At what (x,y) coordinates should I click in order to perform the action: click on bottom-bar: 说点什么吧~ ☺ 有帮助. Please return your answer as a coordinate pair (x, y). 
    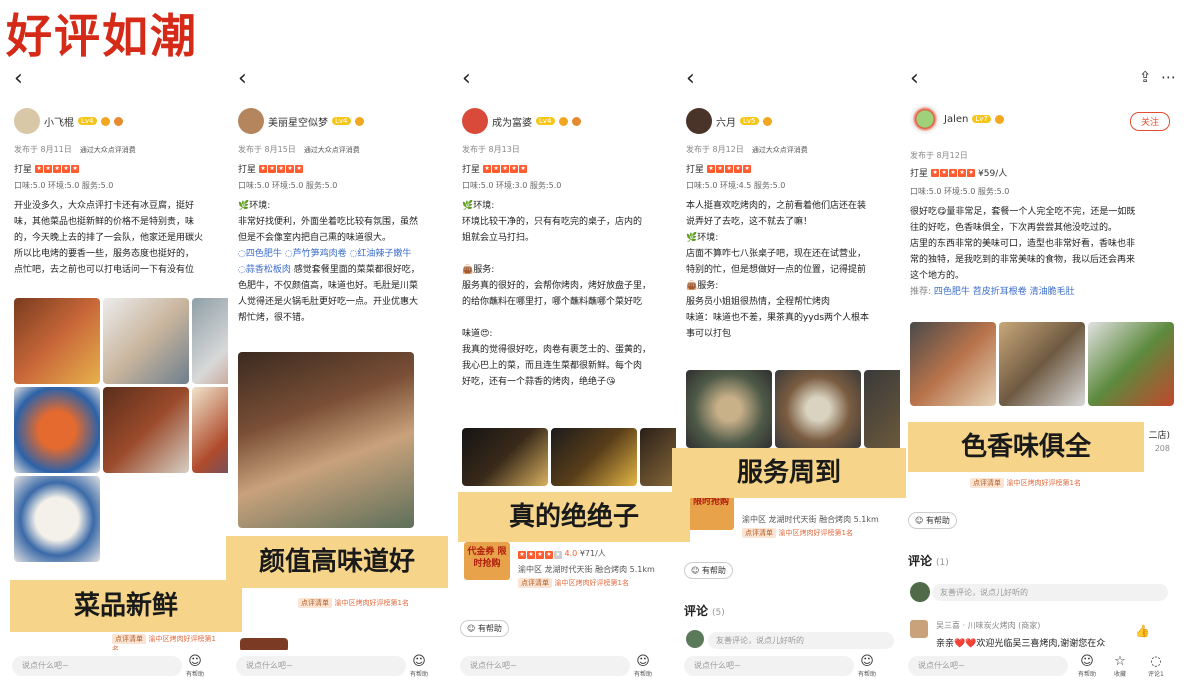
    Looking at the image, I should click on (117, 667).